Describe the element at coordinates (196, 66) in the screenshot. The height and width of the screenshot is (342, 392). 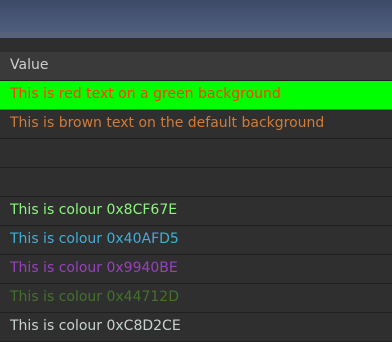
I see `column-header-value: Value` at that location.